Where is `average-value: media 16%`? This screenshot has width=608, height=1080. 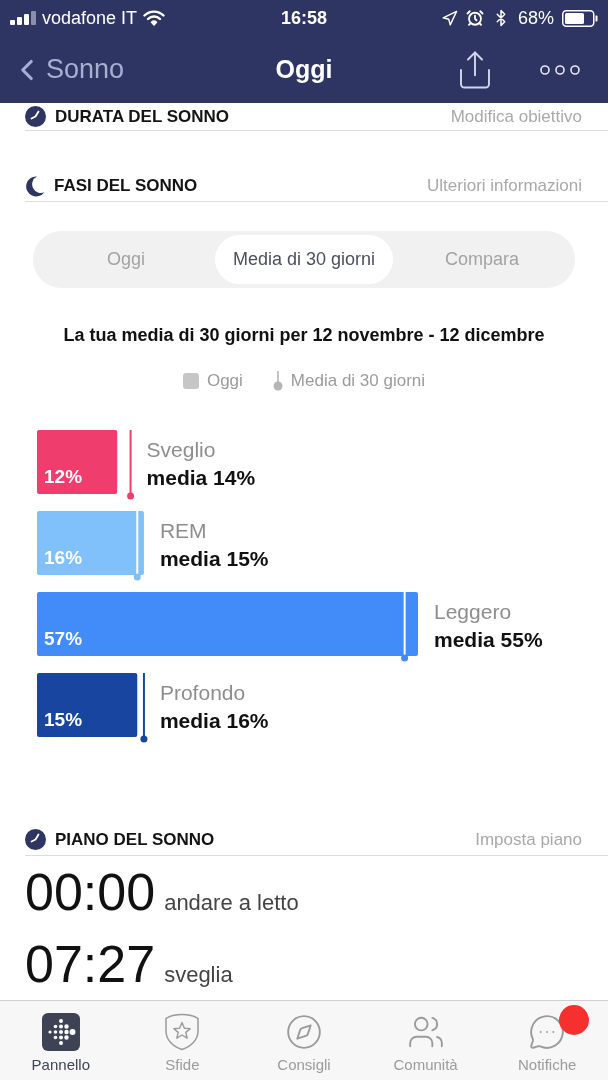
average-value: media 16% is located at coordinates (214, 720).